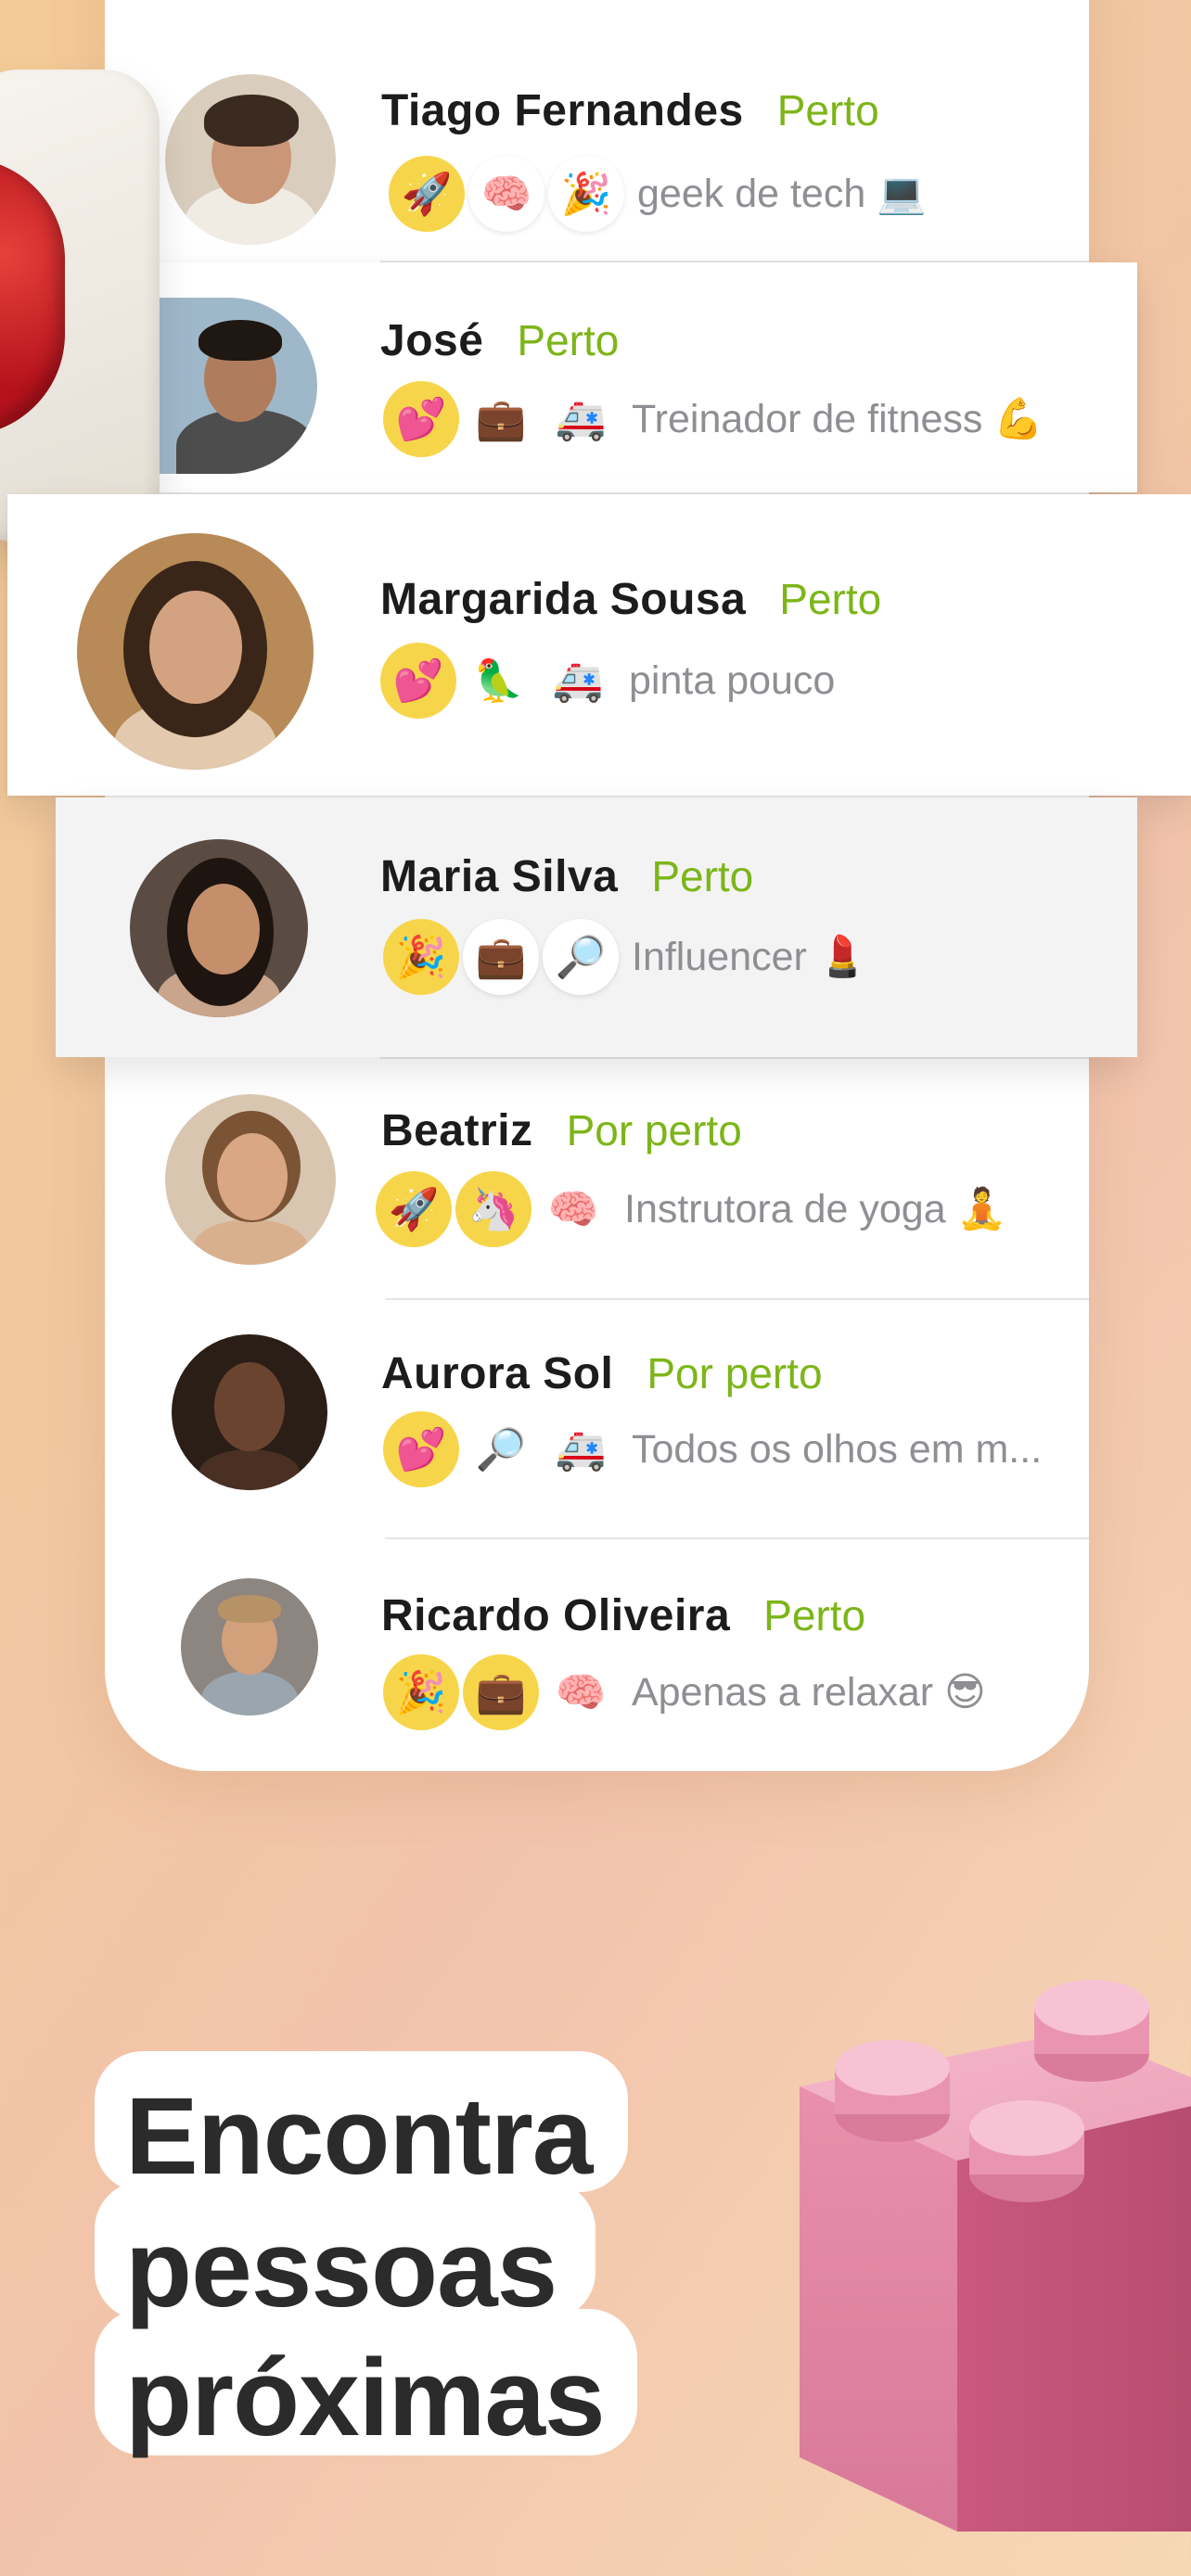 This screenshot has height=2576, width=1191. Describe the element at coordinates (499, 876) in the screenshot. I see `profile-name: Maria Silva` at that location.